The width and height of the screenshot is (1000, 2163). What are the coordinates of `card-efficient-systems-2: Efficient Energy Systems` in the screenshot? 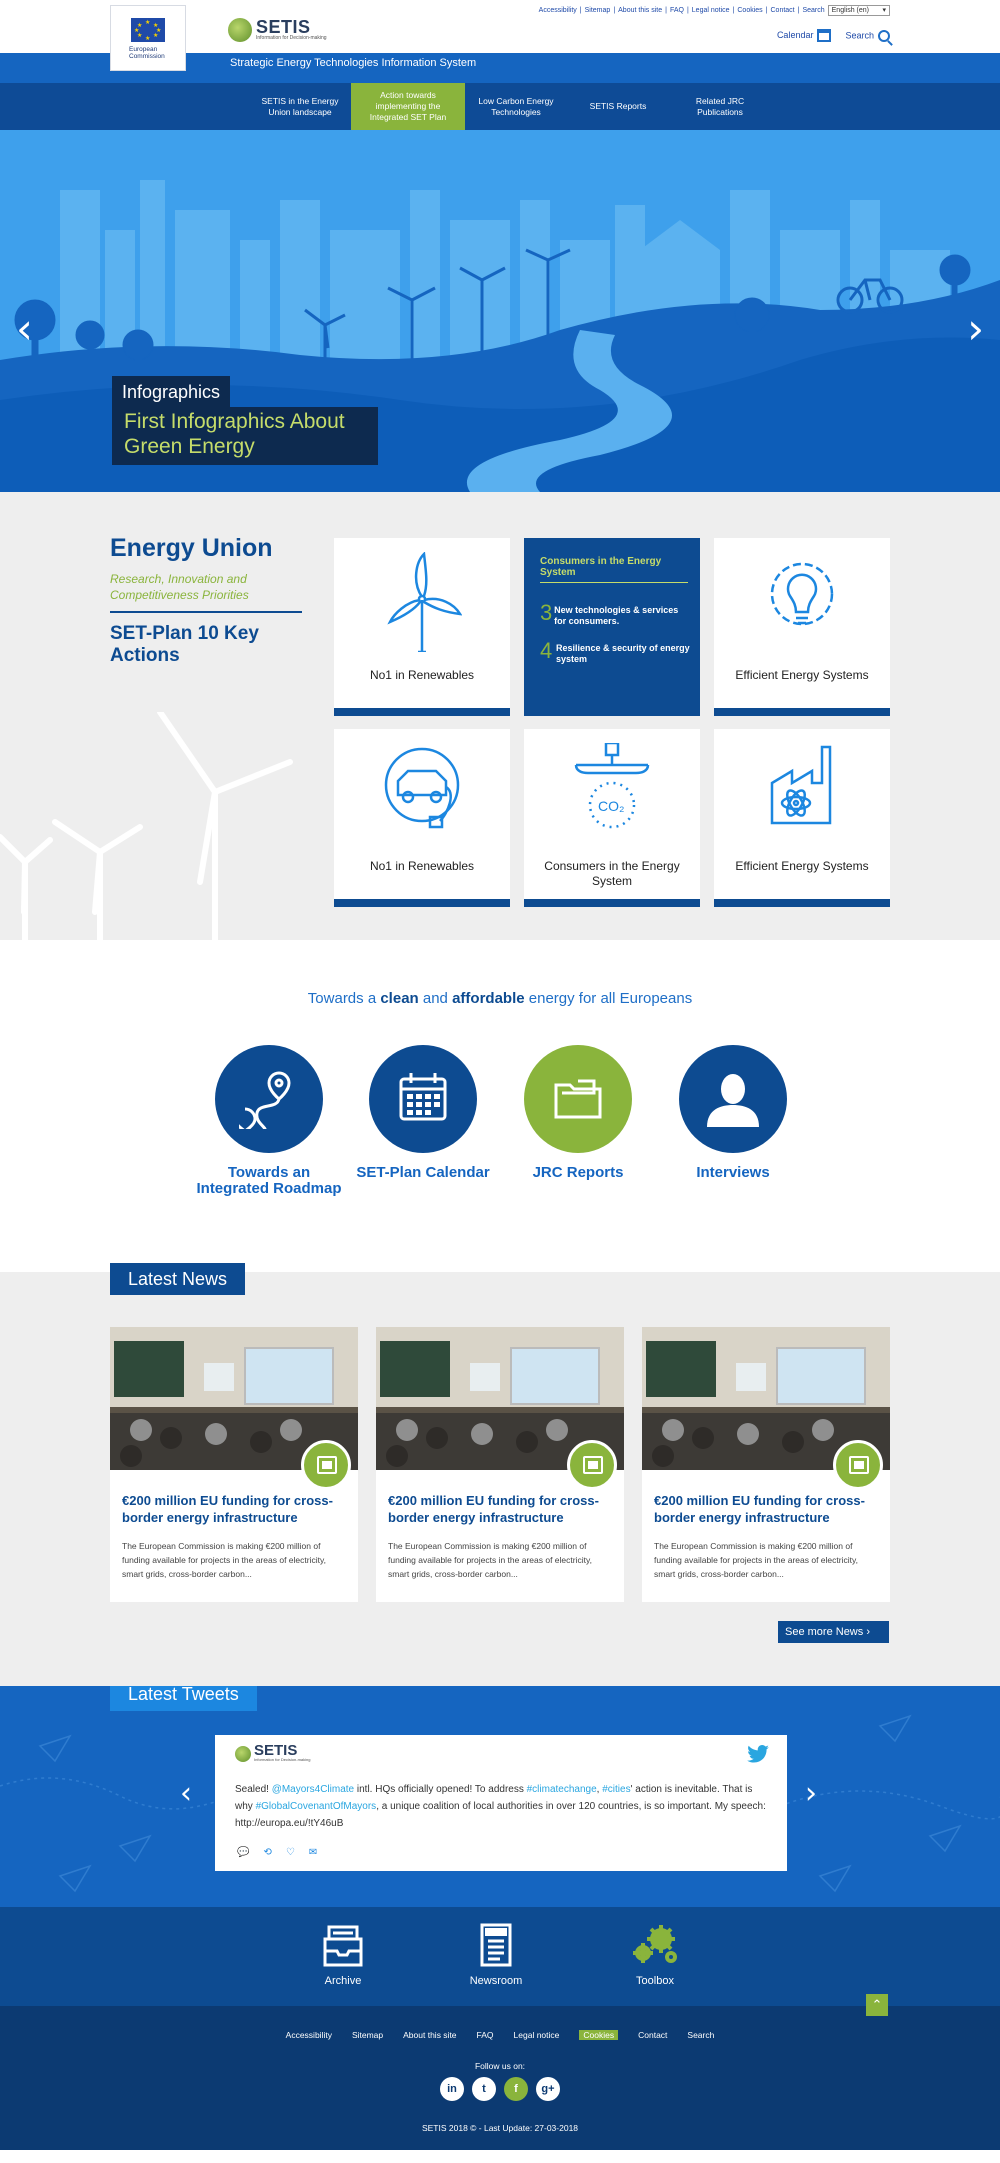 It's located at (802, 818).